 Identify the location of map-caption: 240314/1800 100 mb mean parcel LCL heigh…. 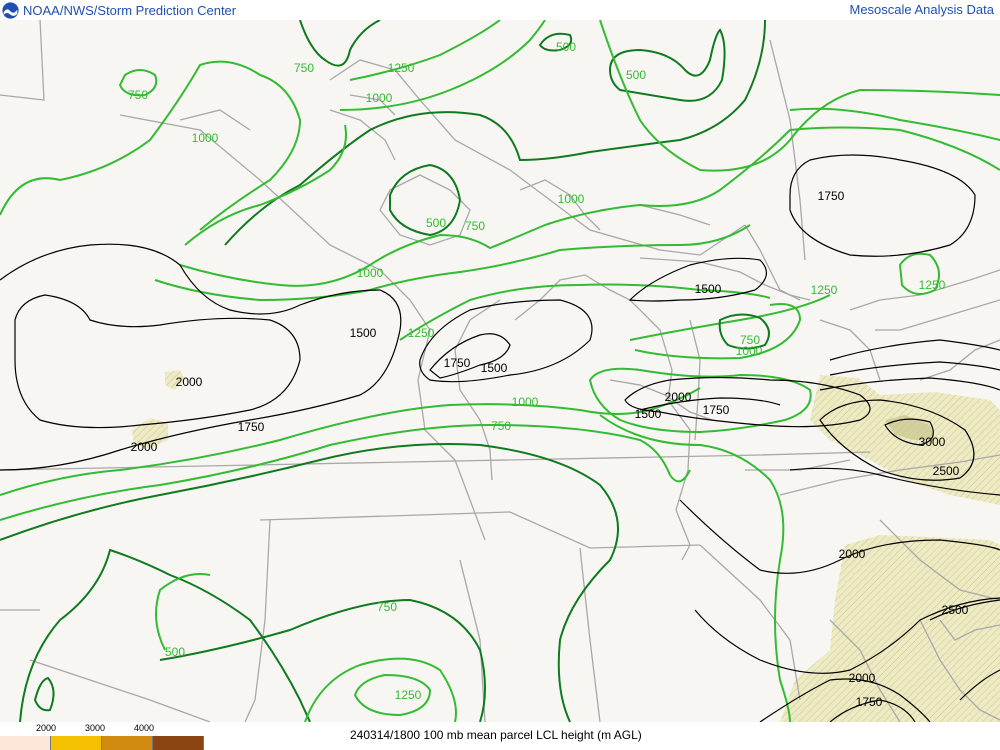
(496, 735).